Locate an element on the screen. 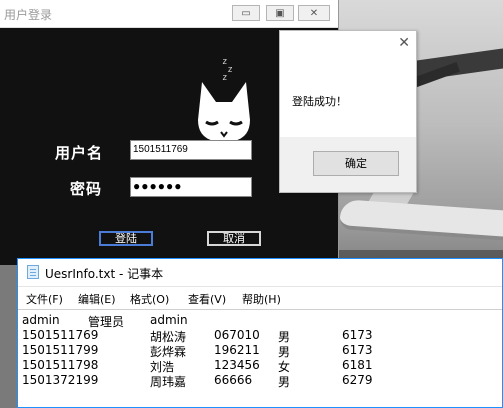  notepad-menubar: 文件(F) 编辑(E) 格式(O) 查看(V) 帮助(H) is located at coordinates (260, 297).